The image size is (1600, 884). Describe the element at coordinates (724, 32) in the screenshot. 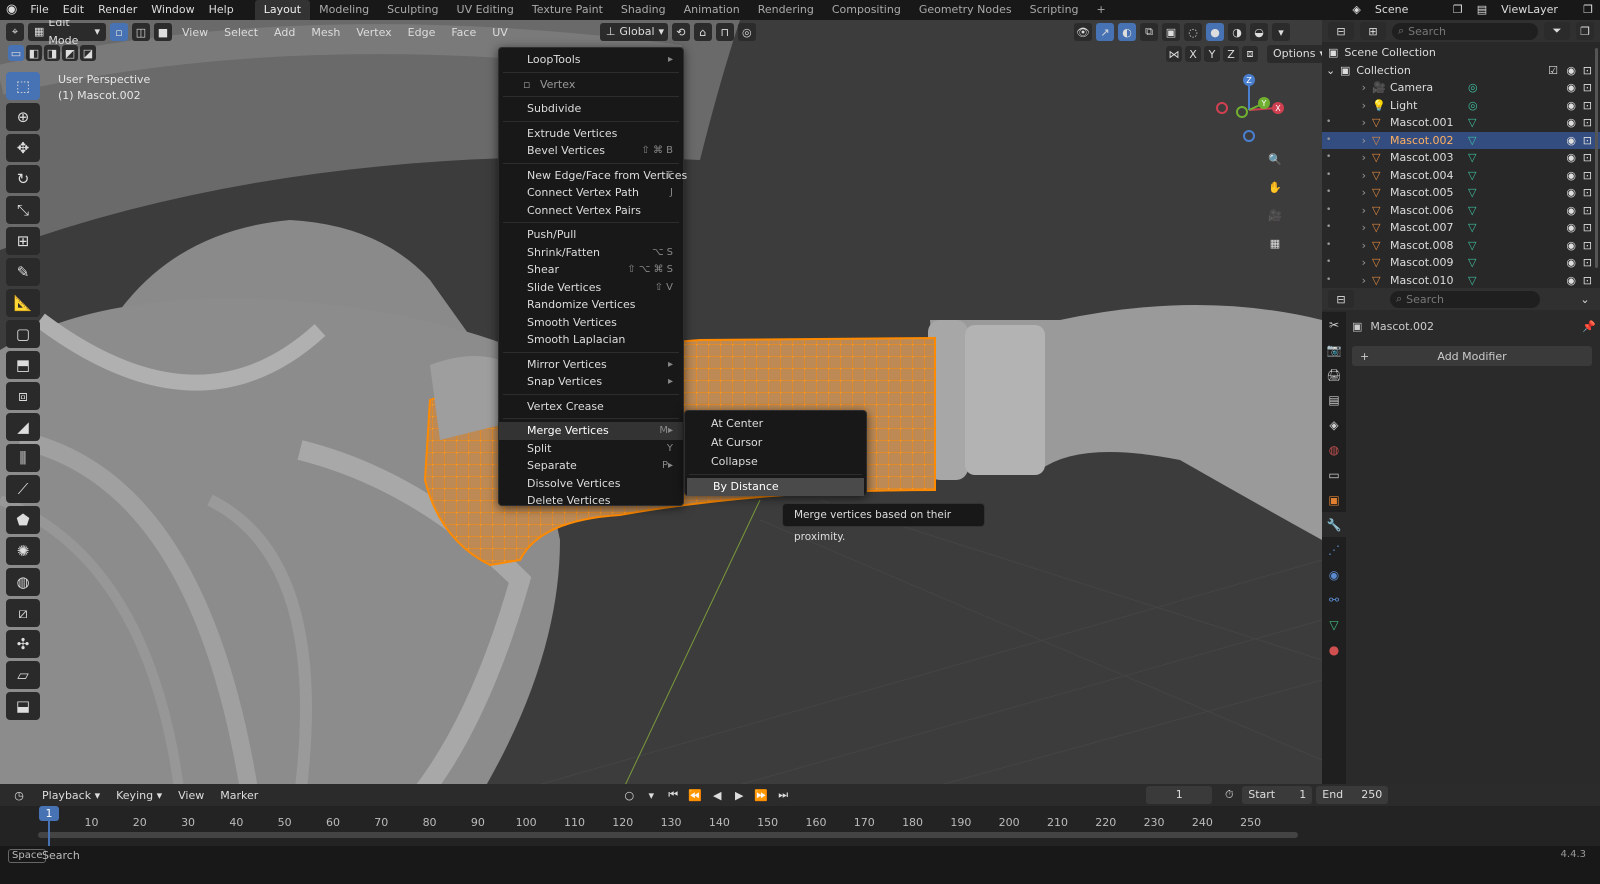

I see `snap-target-icon: ⊓` at that location.